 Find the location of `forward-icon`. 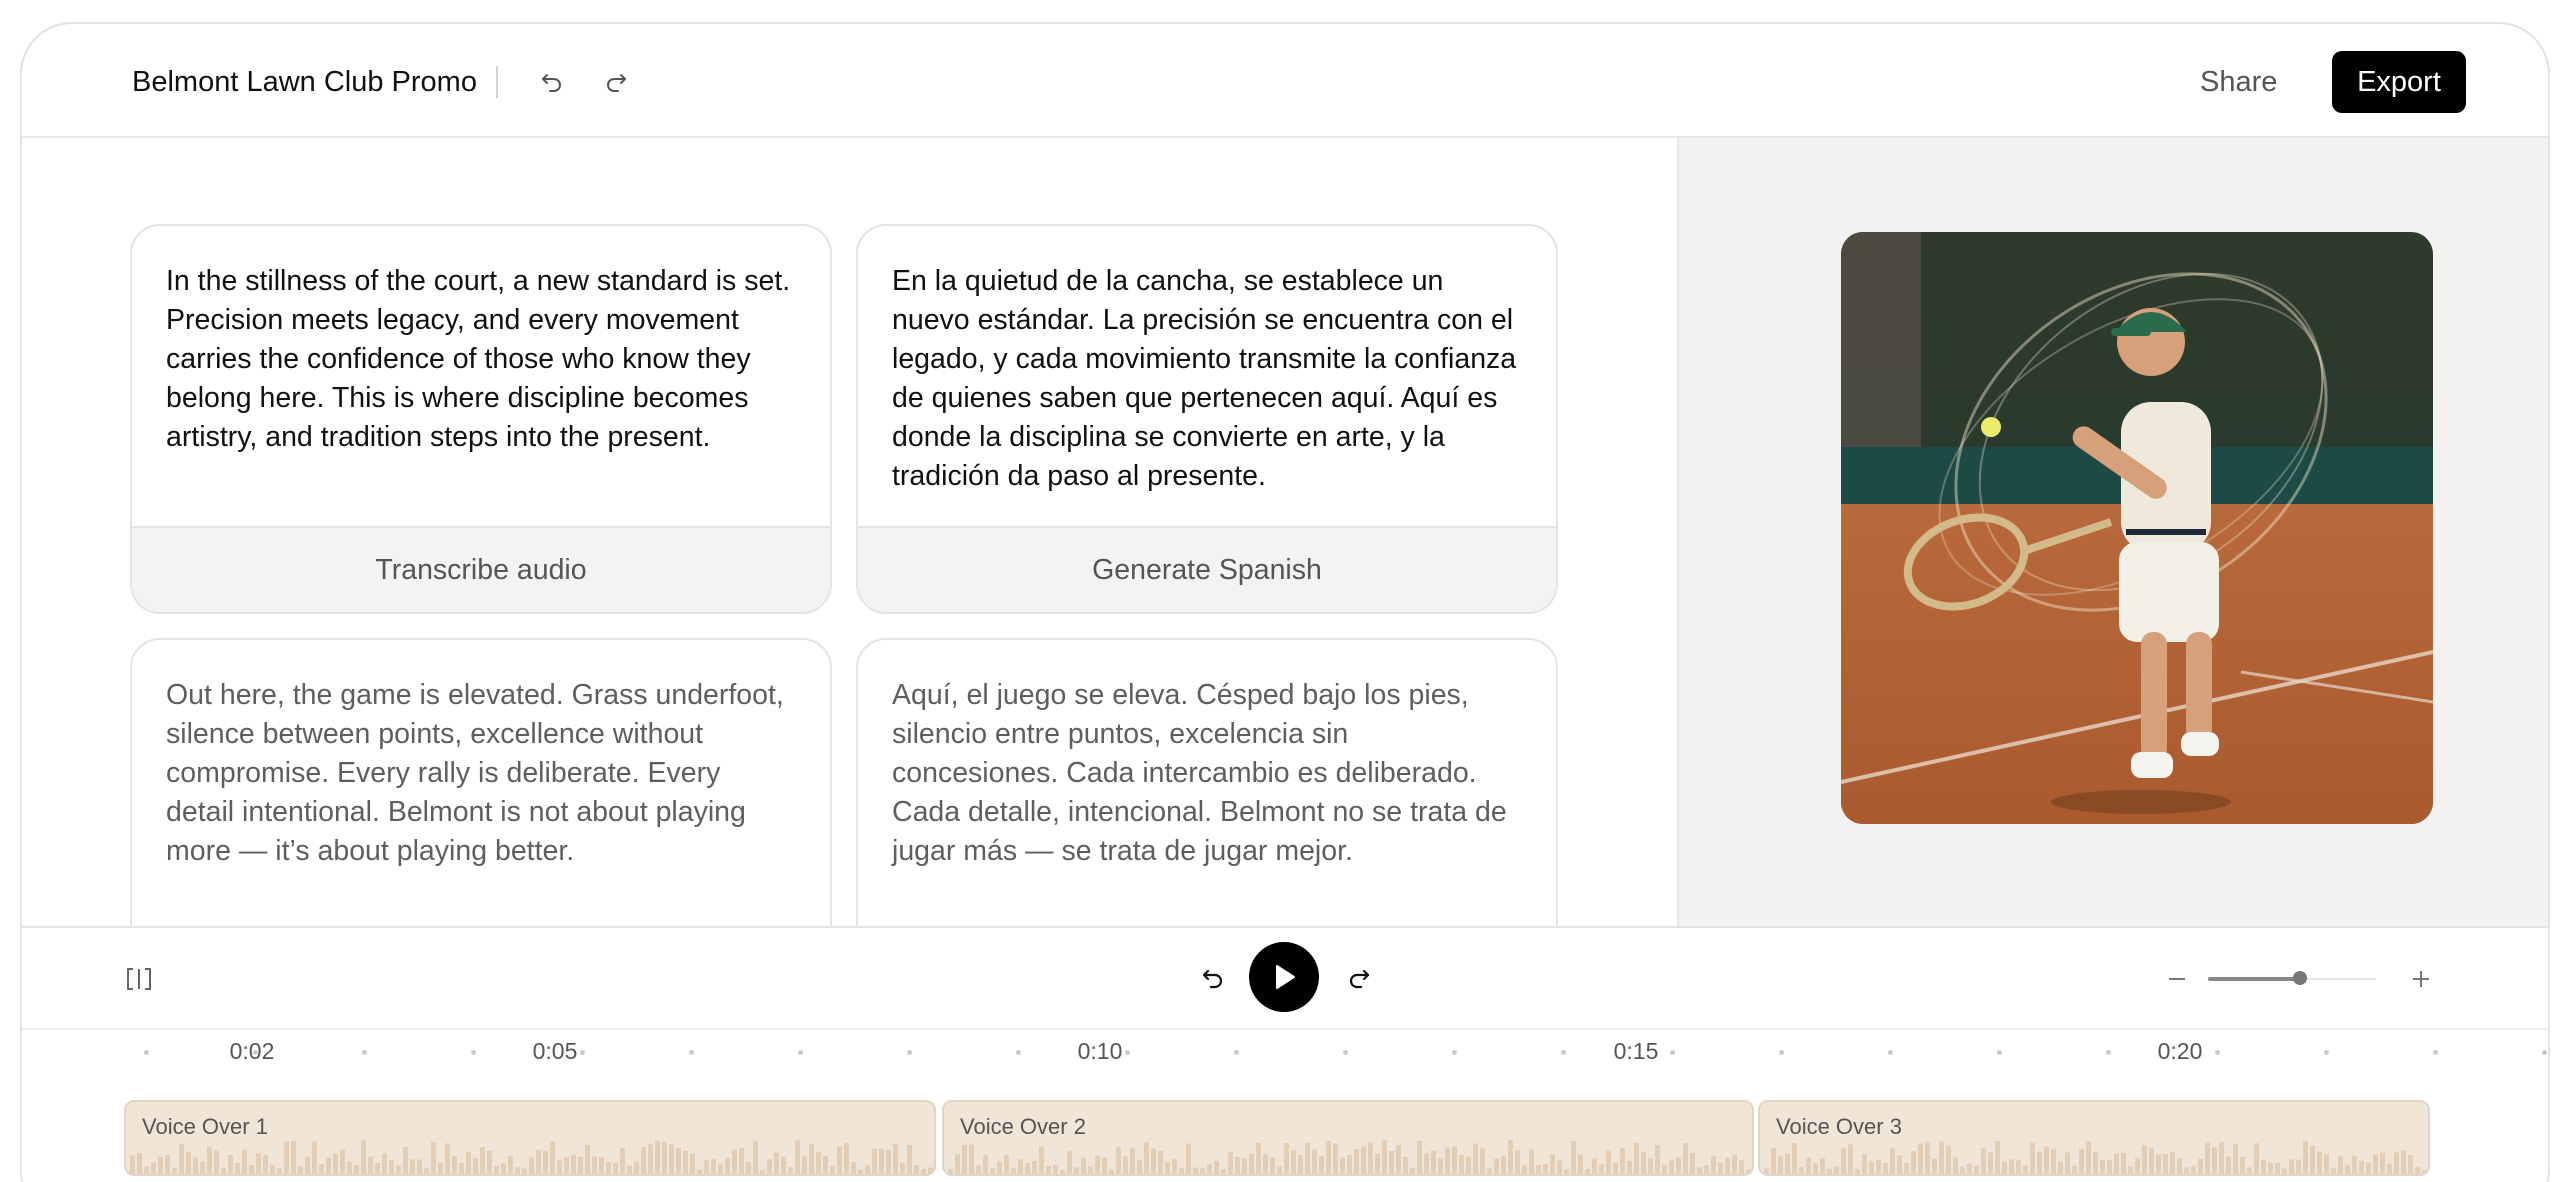

forward-icon is located at coordinates (1359, 978).